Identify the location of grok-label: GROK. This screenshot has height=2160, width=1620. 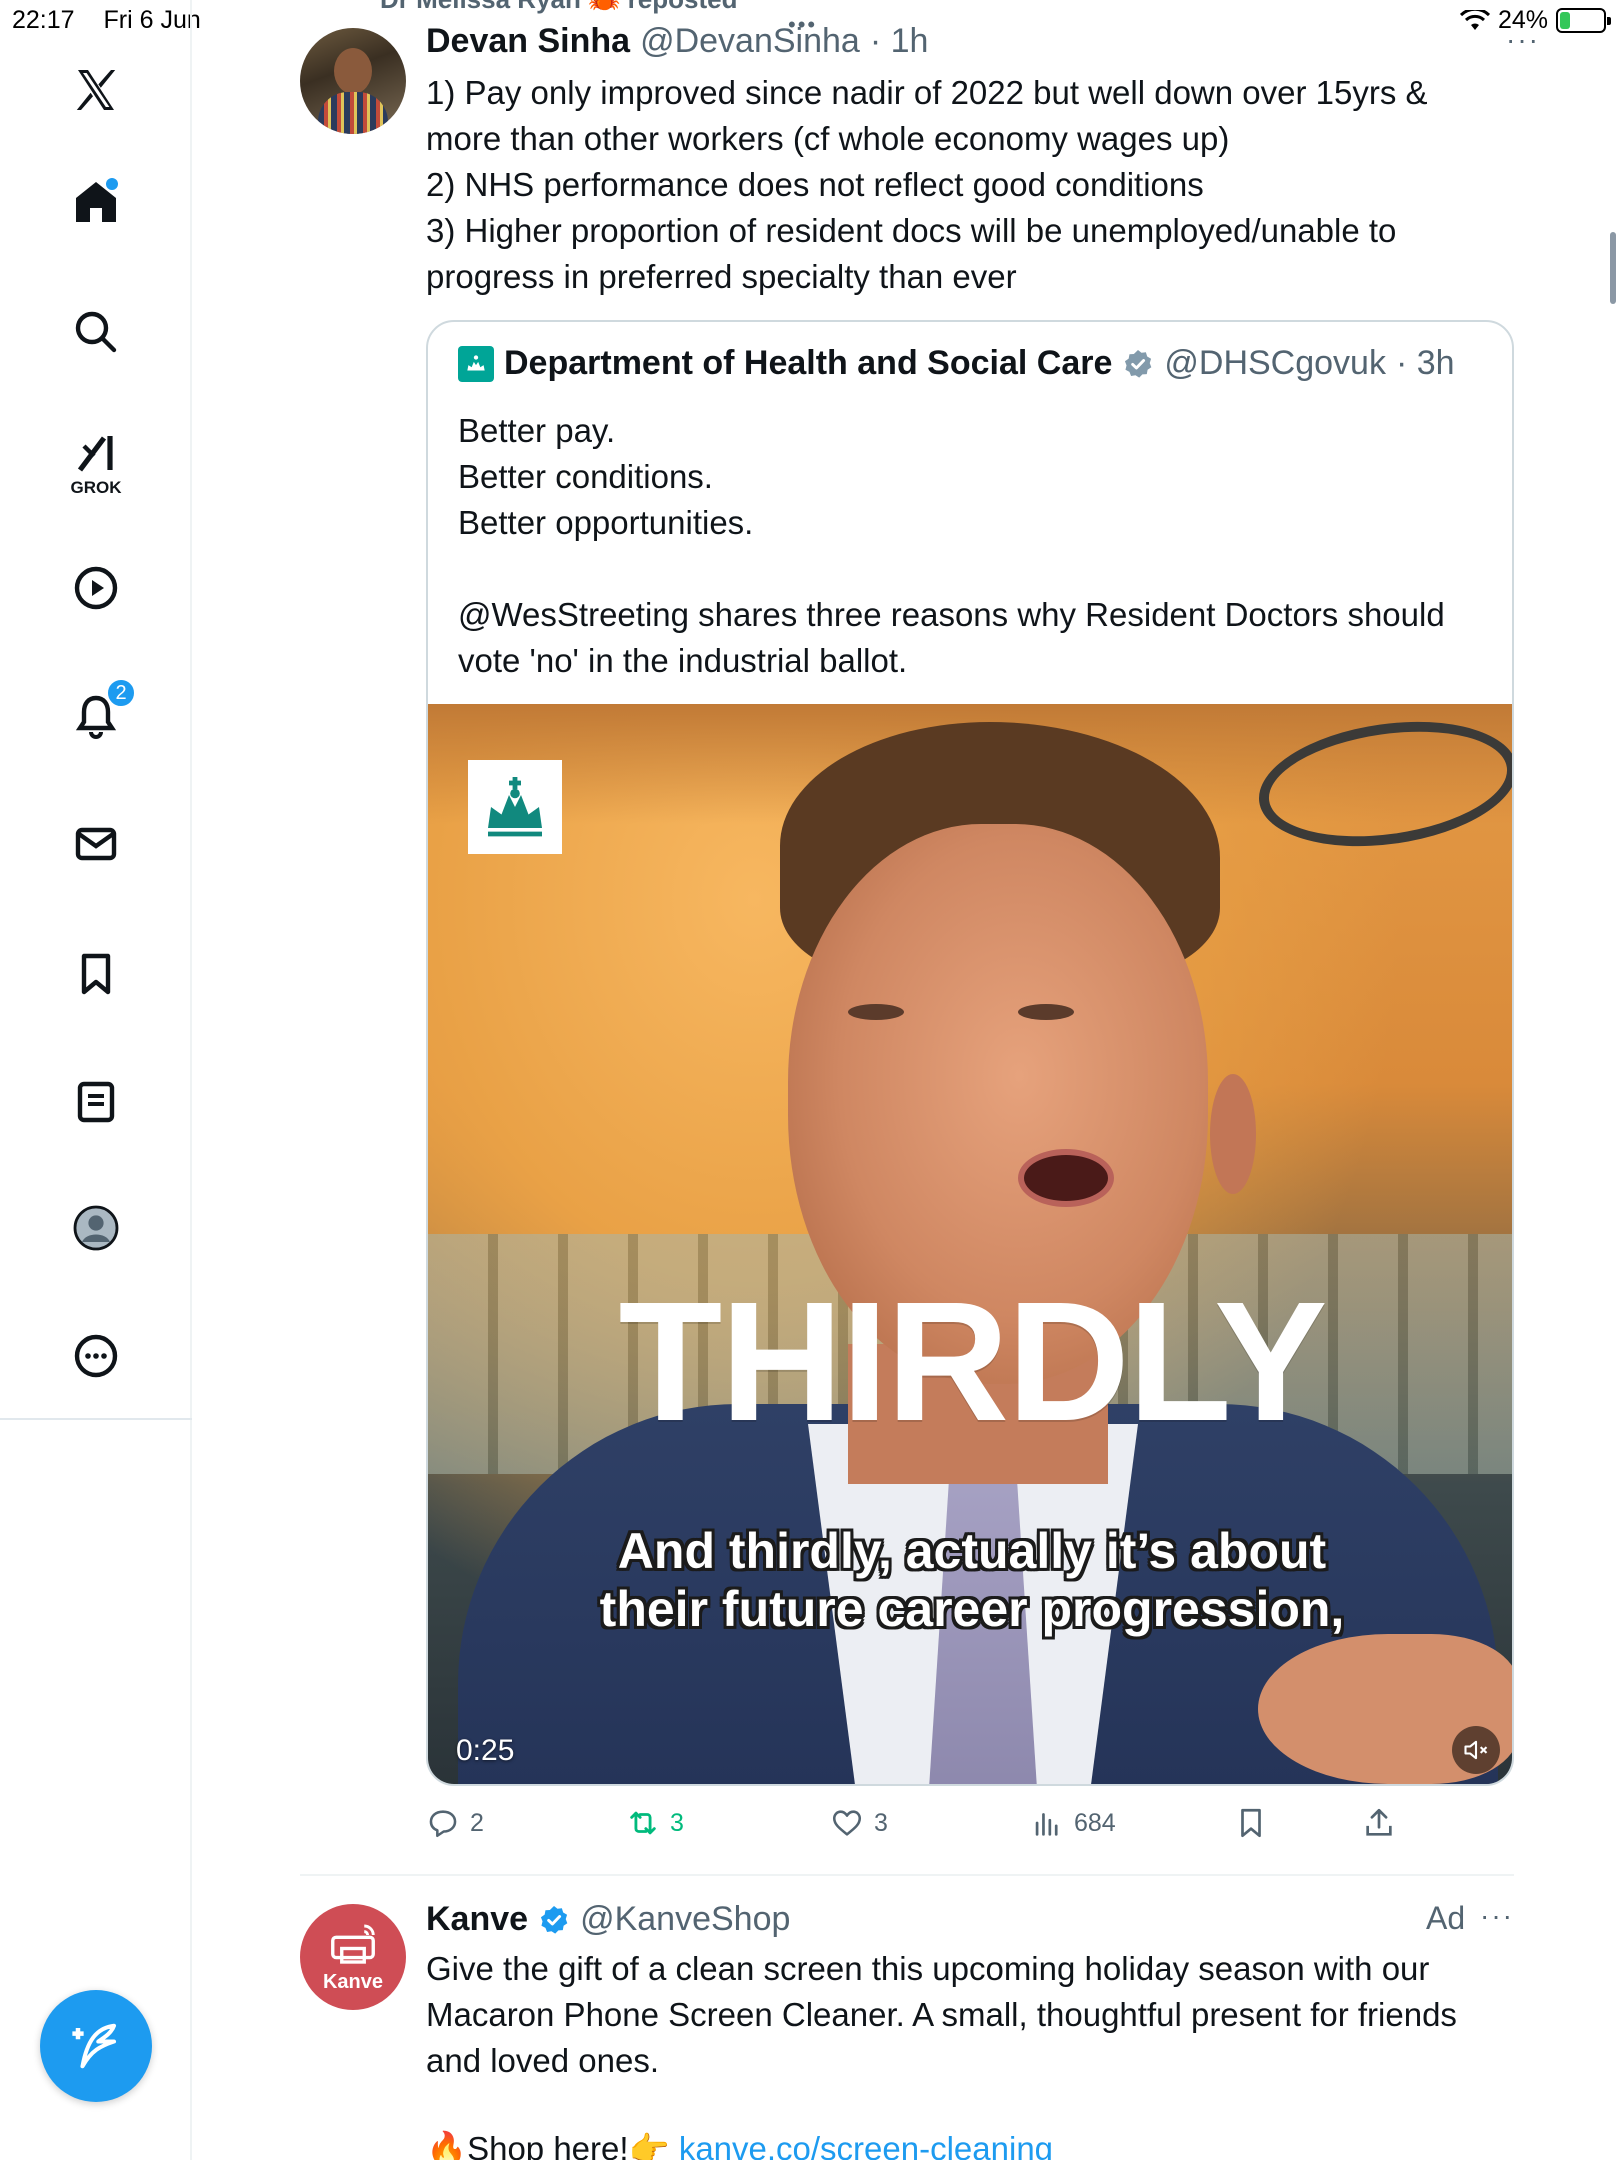
(96, 487).